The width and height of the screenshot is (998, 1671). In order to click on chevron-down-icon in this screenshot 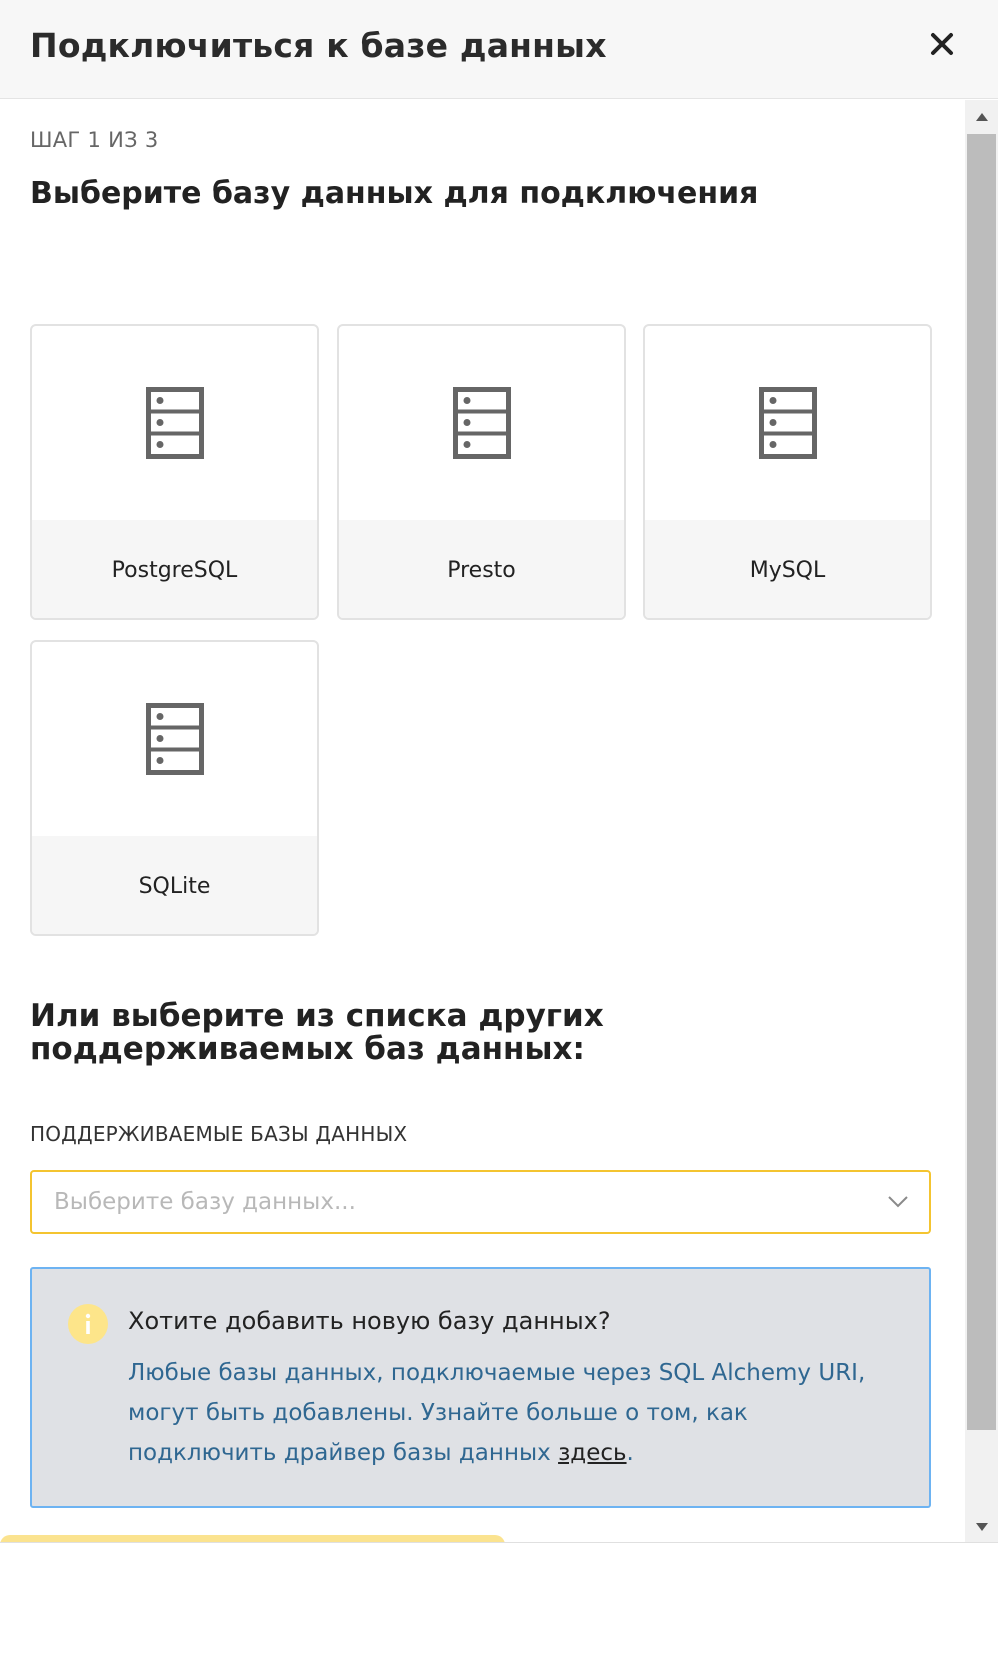, I will do `click(898, 1202)`.